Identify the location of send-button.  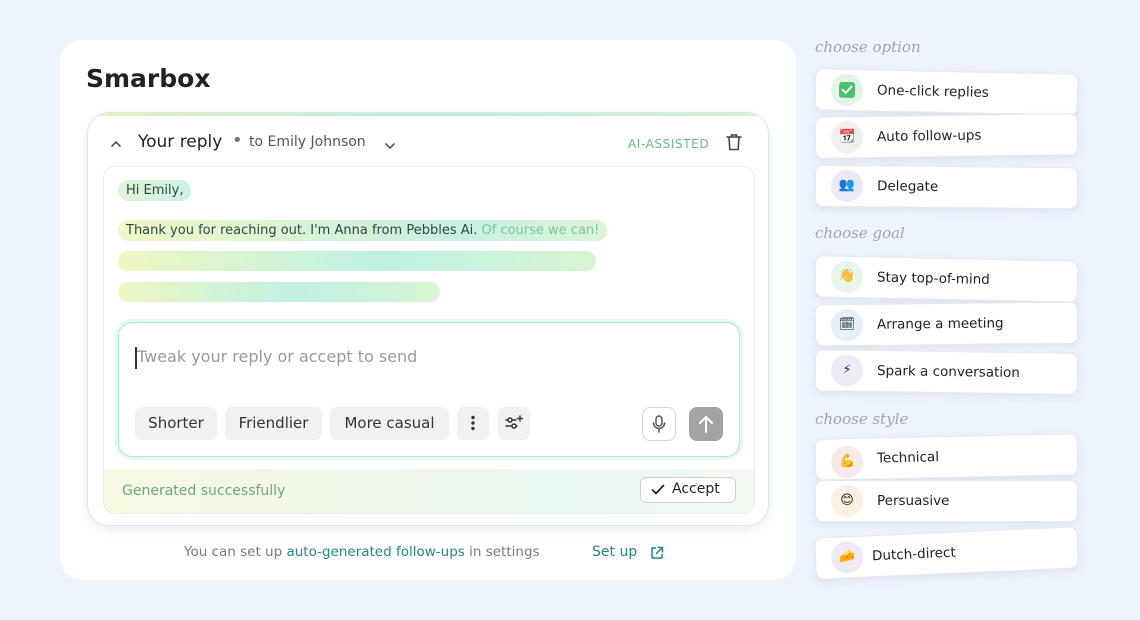
(706, 424).